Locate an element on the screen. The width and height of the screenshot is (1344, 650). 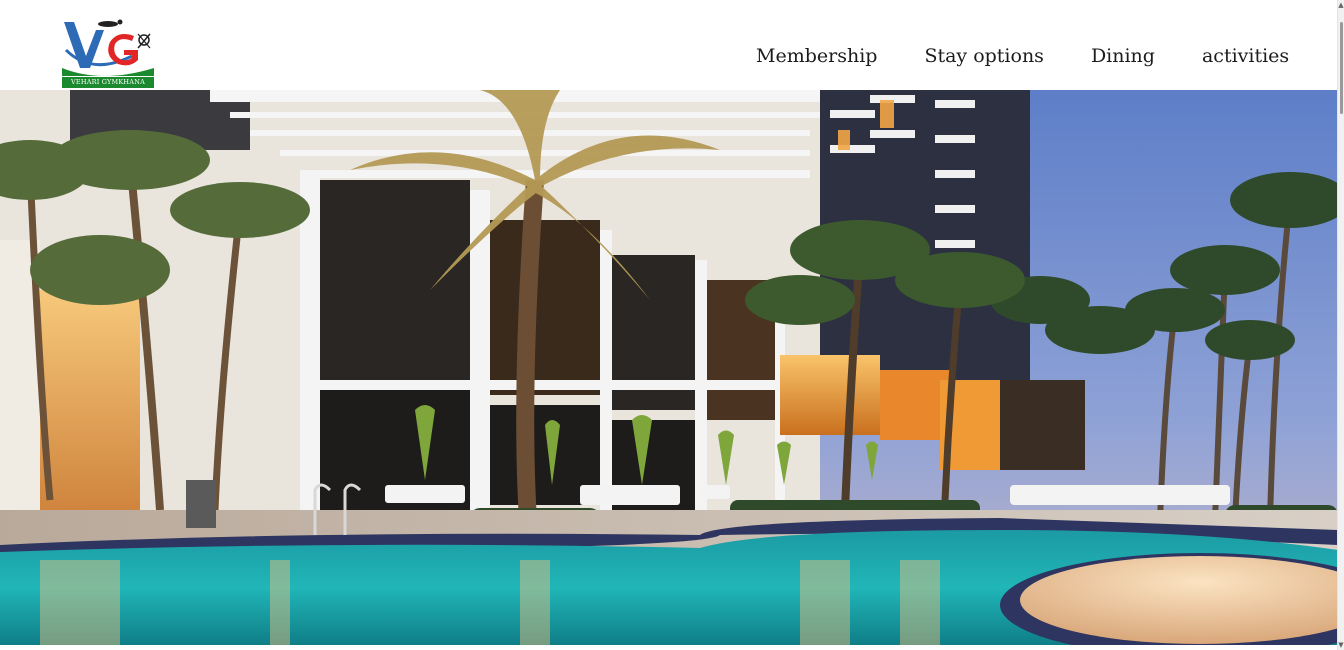
site-logo: VEHARI GYMKHANA is located at coordinates (108, 53).